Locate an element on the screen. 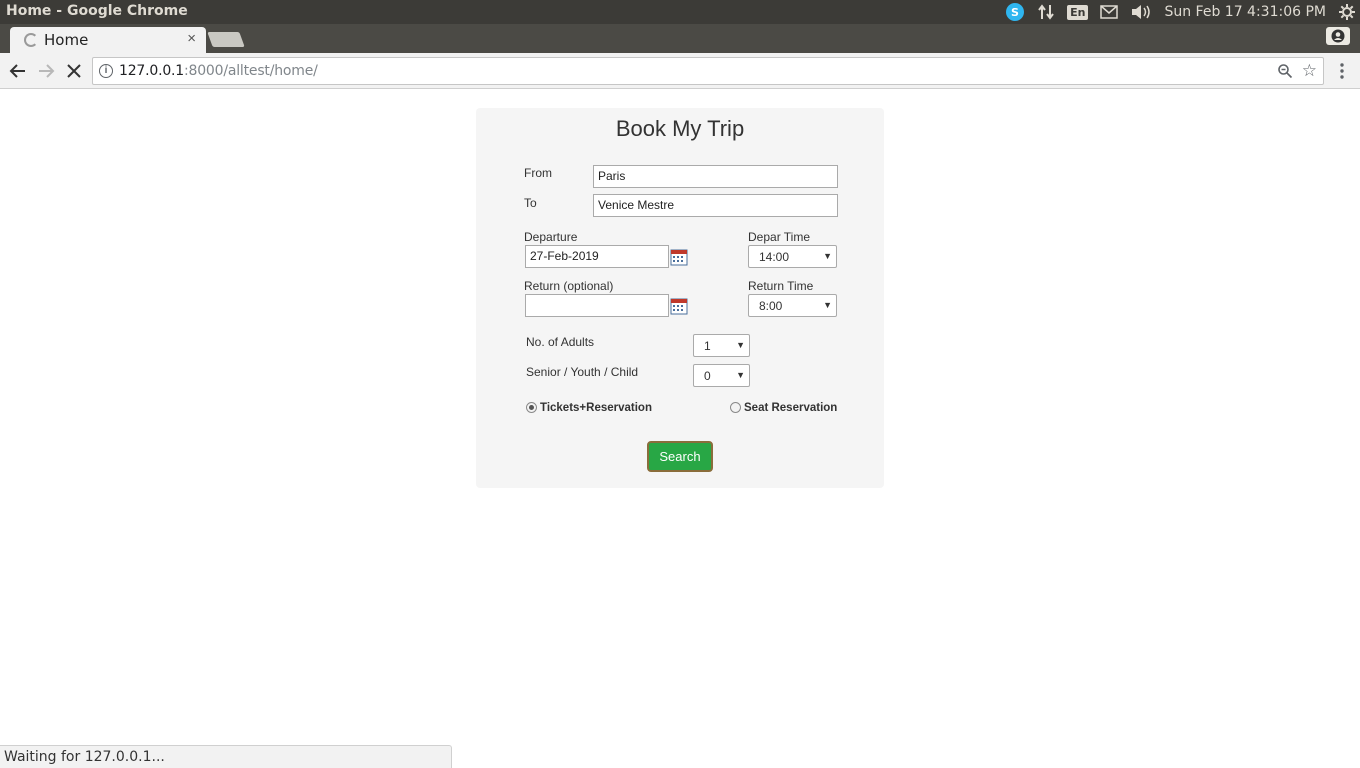 This screenshot has width=1360, height=768. senior-youth-child-select: 0 ▼ is located at coordinates (721, 375).